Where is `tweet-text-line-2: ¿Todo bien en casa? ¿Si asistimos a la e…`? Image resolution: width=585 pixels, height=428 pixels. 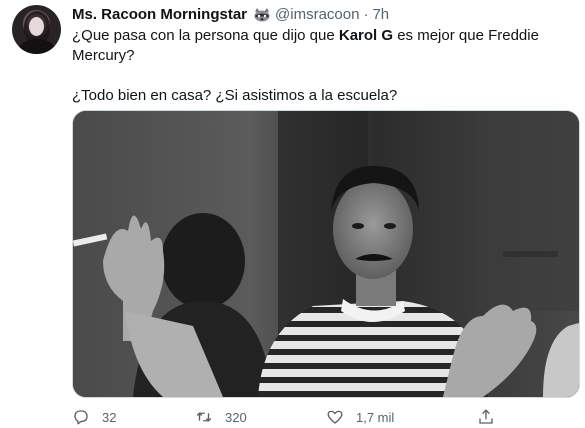
tweet-text-line-2: ¿Todo bien en casa? ¿Si asistimos a la e… is located at coordinates (235, 95).